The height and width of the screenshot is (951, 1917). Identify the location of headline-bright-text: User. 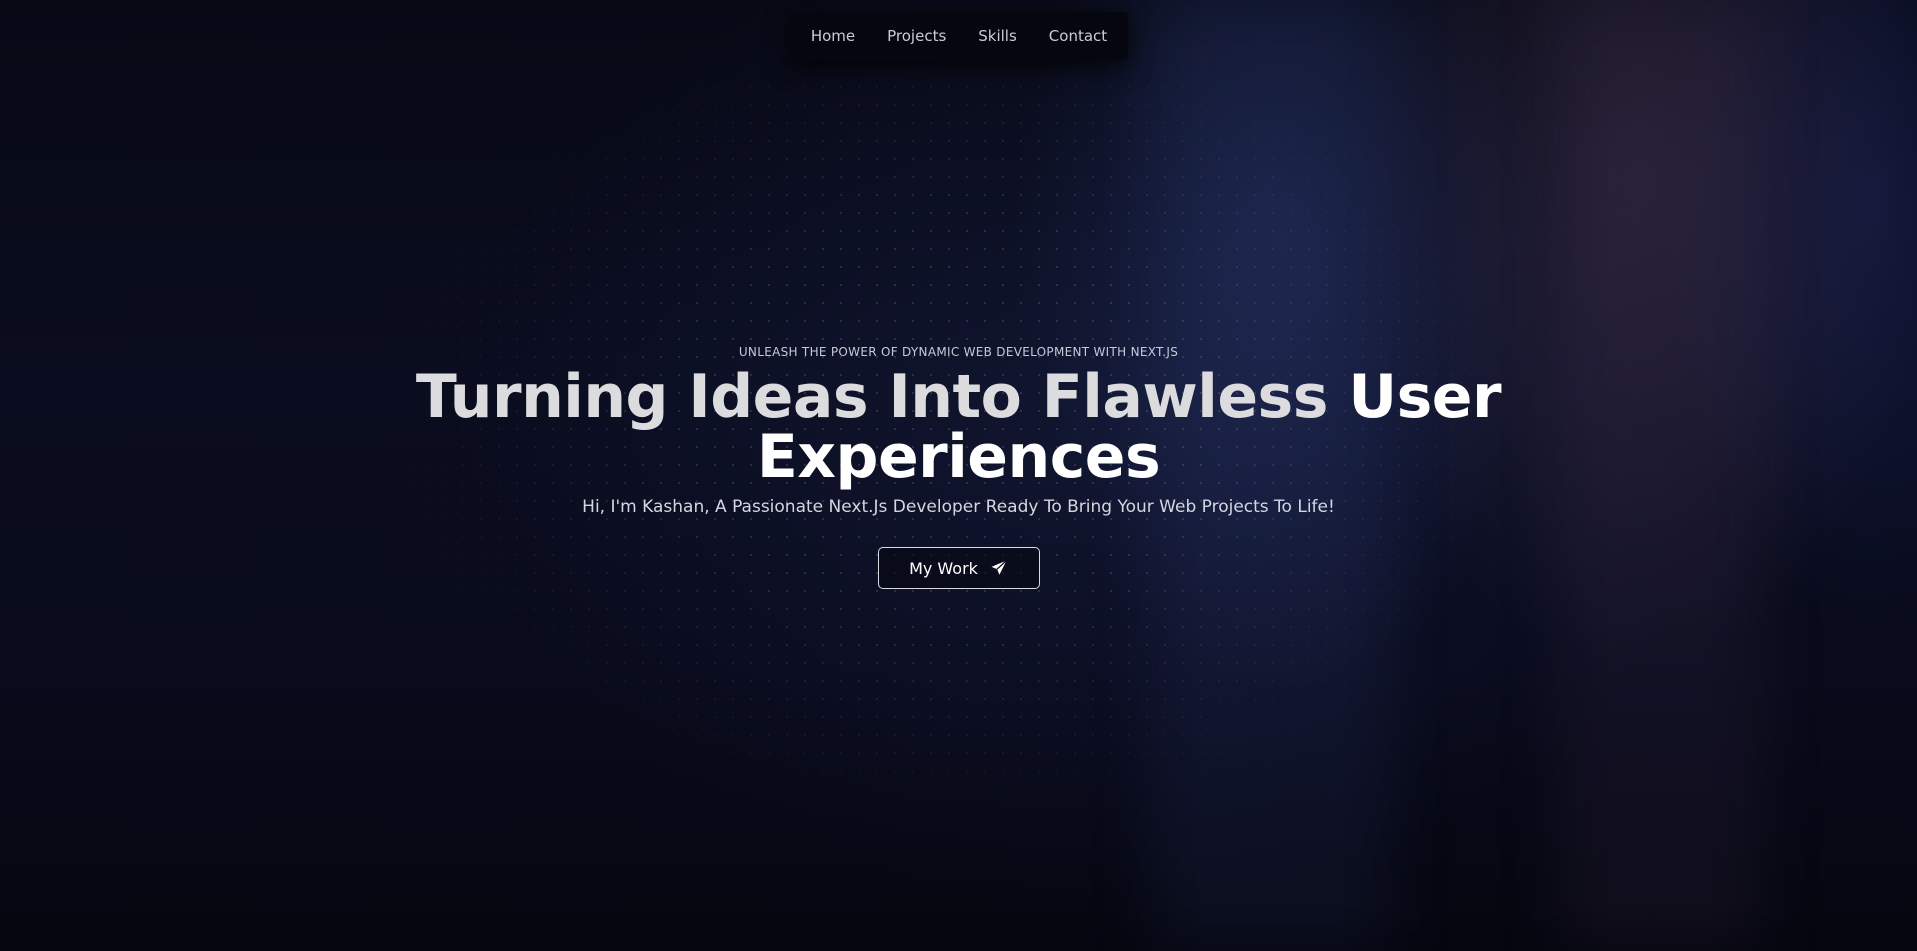
(1425, 397).